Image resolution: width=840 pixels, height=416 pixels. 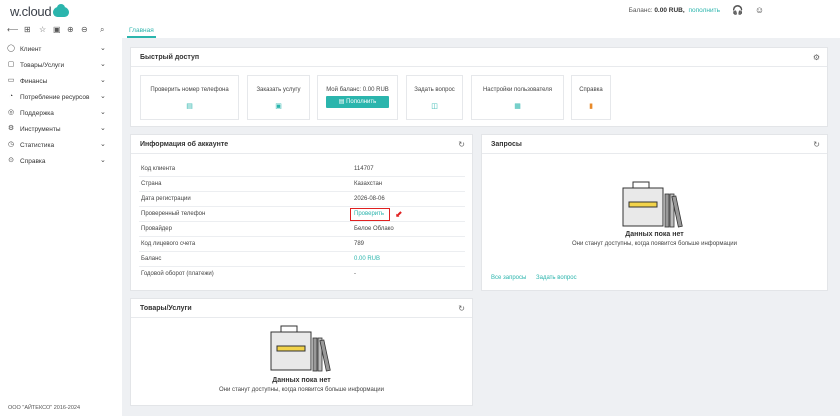 What do you see at coordinates (12, 29) in the screenshot?
I see `back-arrow-icon: ⟵` at bounding box center [12, 29].